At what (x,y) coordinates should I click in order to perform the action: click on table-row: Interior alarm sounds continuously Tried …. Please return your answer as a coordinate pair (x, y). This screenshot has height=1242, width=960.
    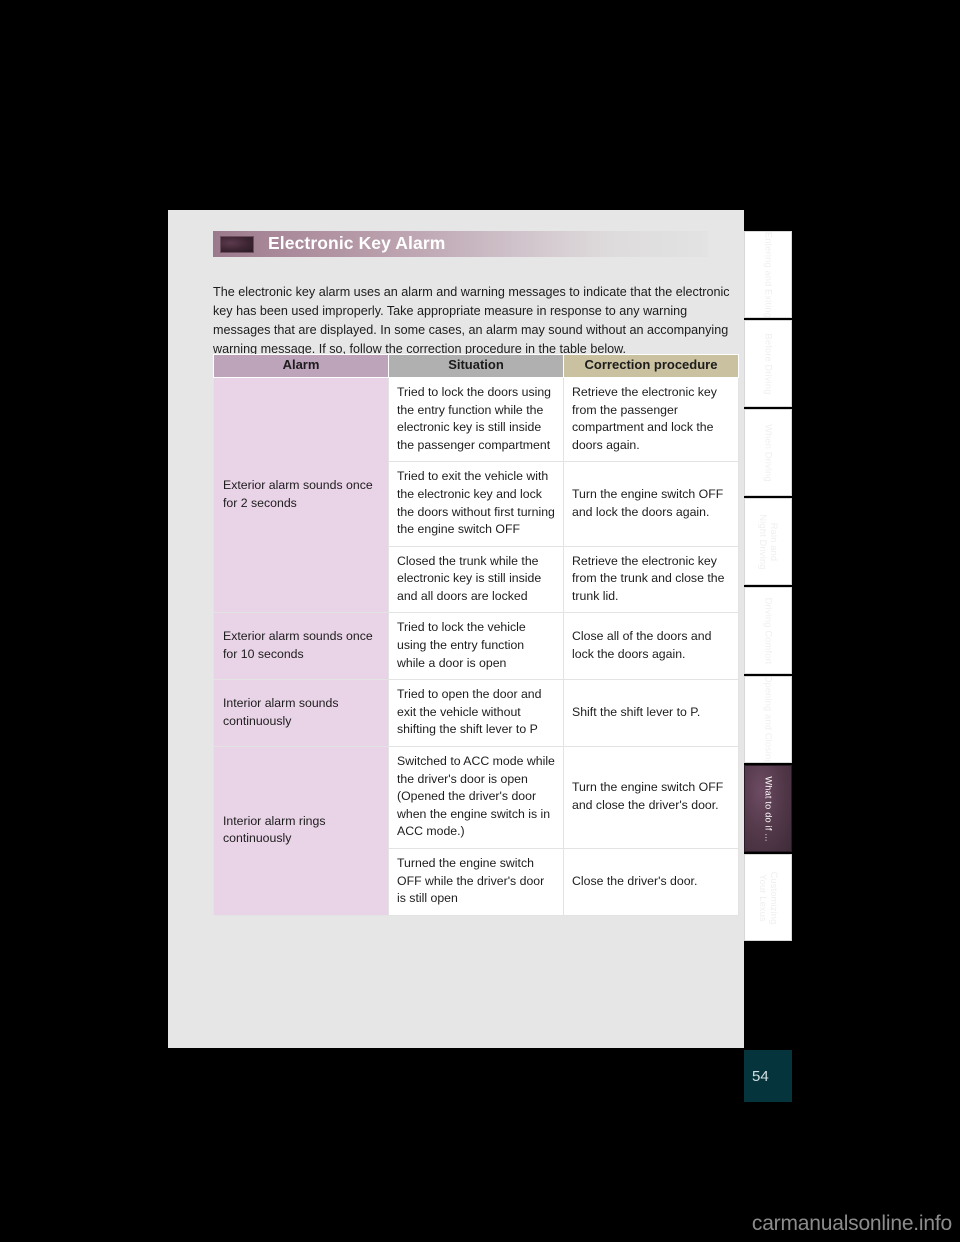
    Looking at the image, I should click on (476, 713).